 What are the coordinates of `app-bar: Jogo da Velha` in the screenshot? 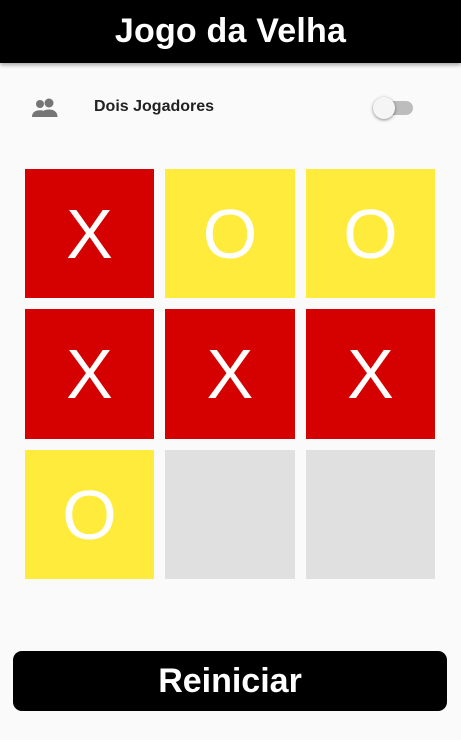 It's located at (230, 31).